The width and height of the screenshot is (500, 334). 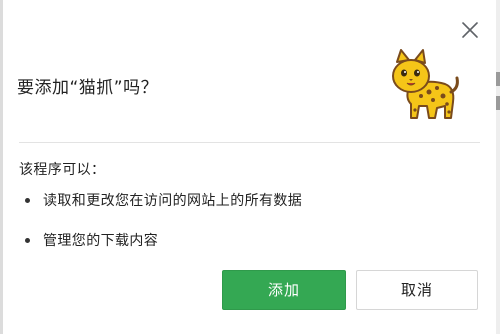 I want to click on permission-text: 管理您的下载内容, so click(x=101, y=241).